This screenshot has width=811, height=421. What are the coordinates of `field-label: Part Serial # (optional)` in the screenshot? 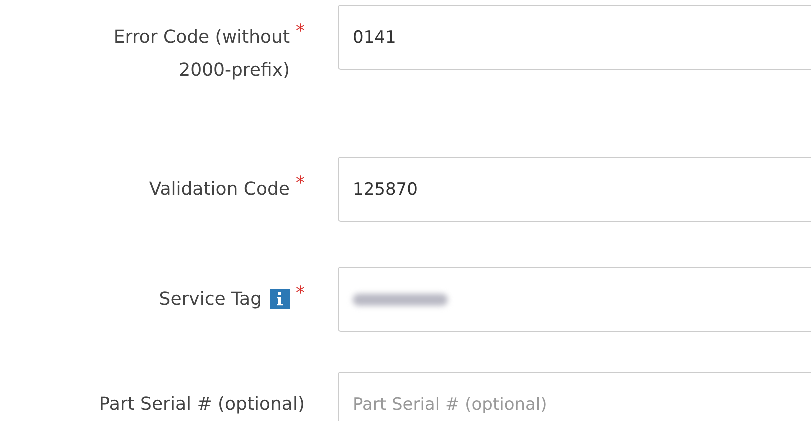 It's located at (202, 405).